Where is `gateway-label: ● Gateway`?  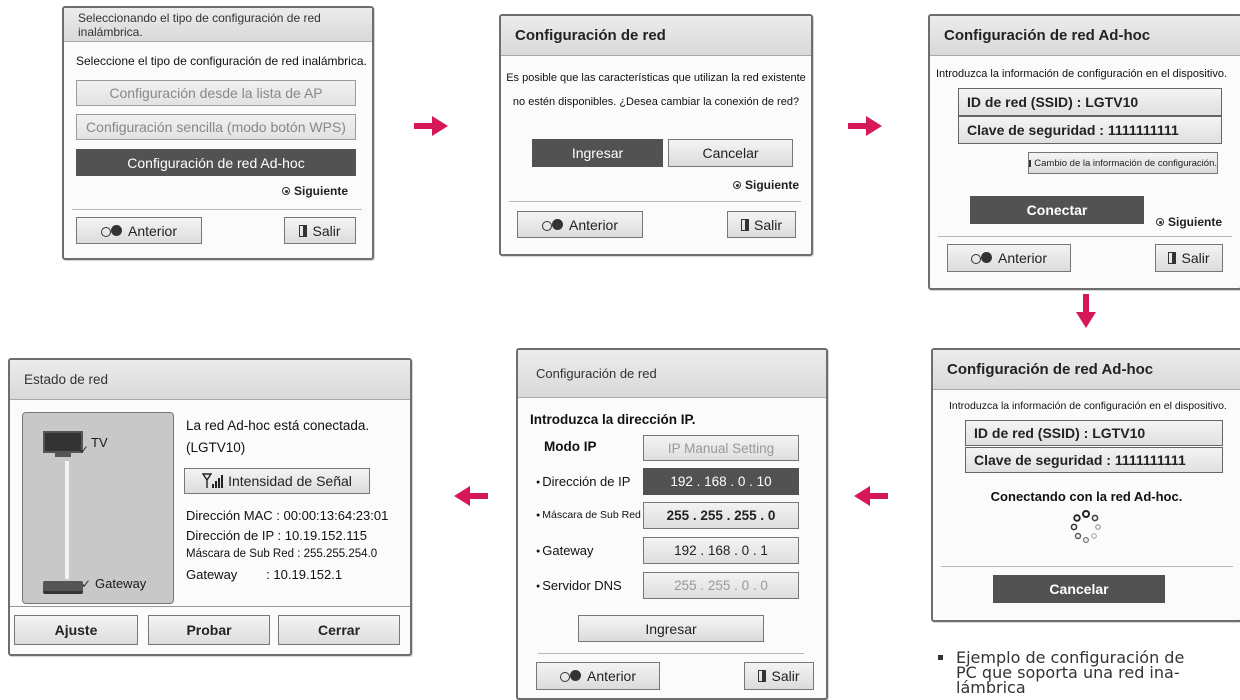
gateway-label: ● Gateway is located at coordinates (565, 550).